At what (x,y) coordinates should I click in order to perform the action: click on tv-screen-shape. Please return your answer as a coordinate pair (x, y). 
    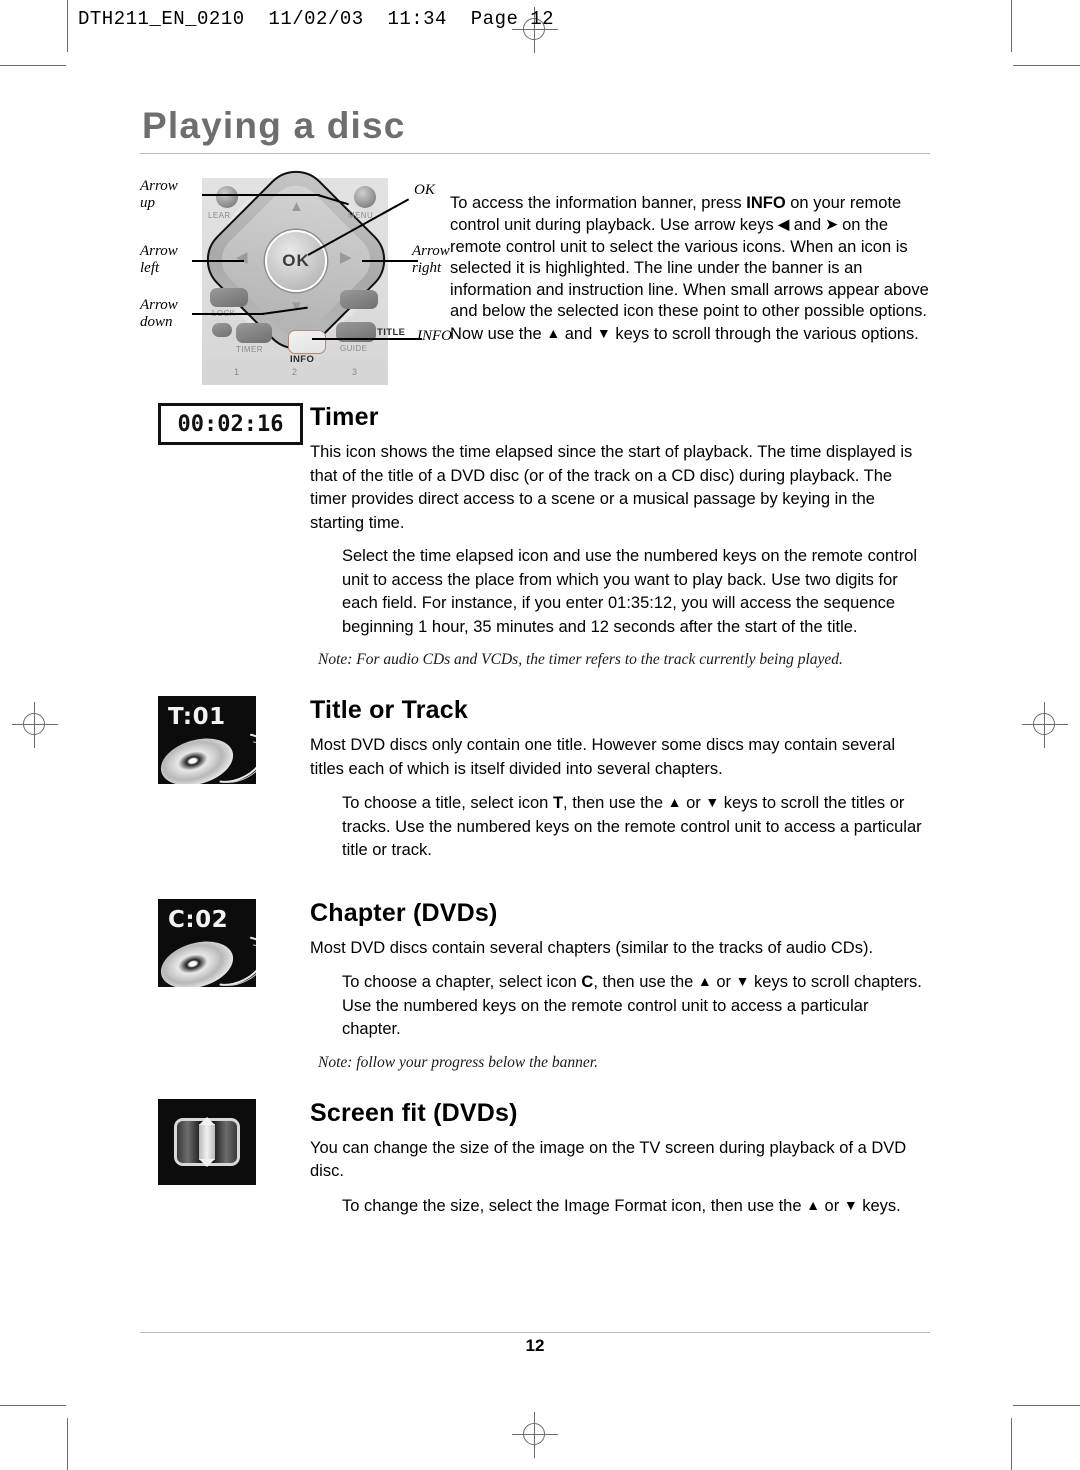
    Looking at the image, I should click on (207, 1141).